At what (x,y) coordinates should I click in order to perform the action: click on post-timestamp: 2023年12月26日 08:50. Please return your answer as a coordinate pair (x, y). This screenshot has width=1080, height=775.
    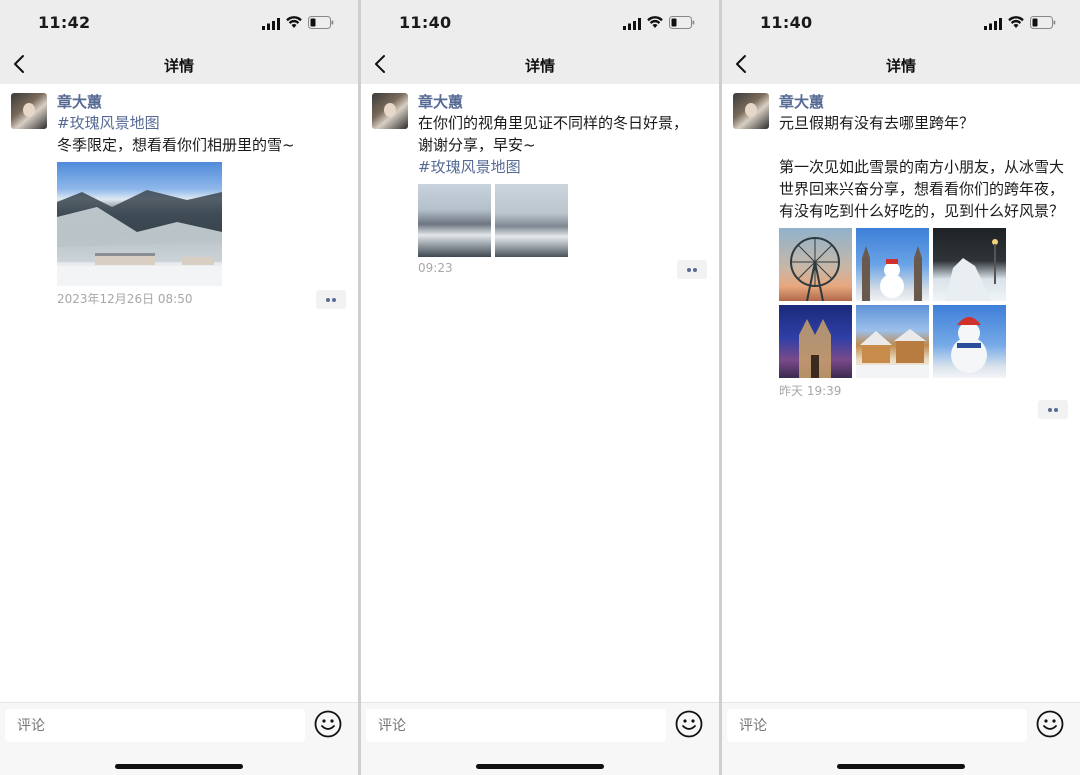
    Looking at the image, I should click on (125, 299).